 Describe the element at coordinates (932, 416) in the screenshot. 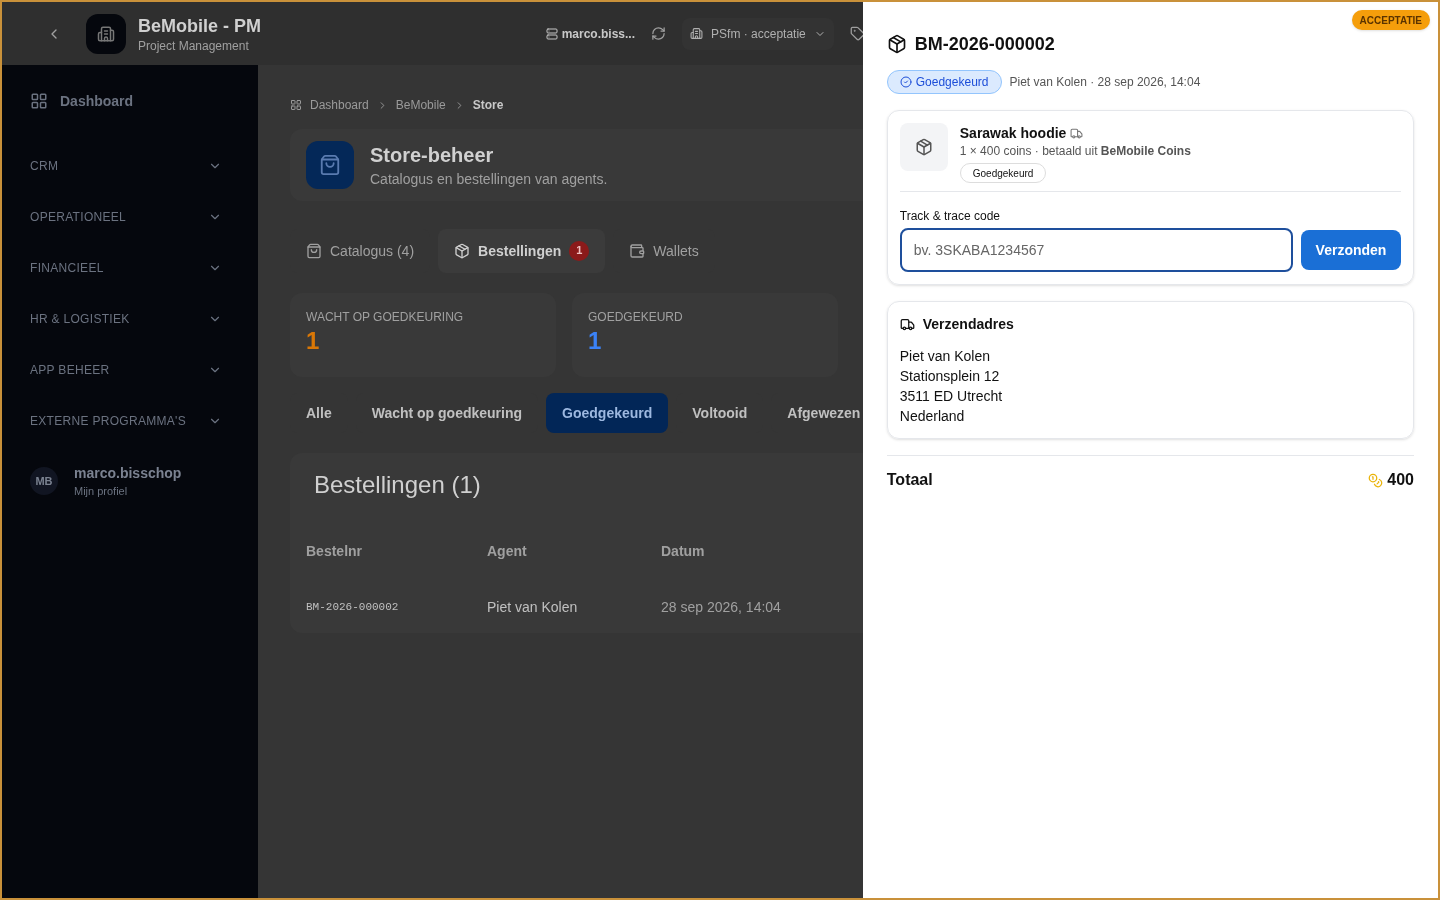

I see `address-line: Nederland` at that location.